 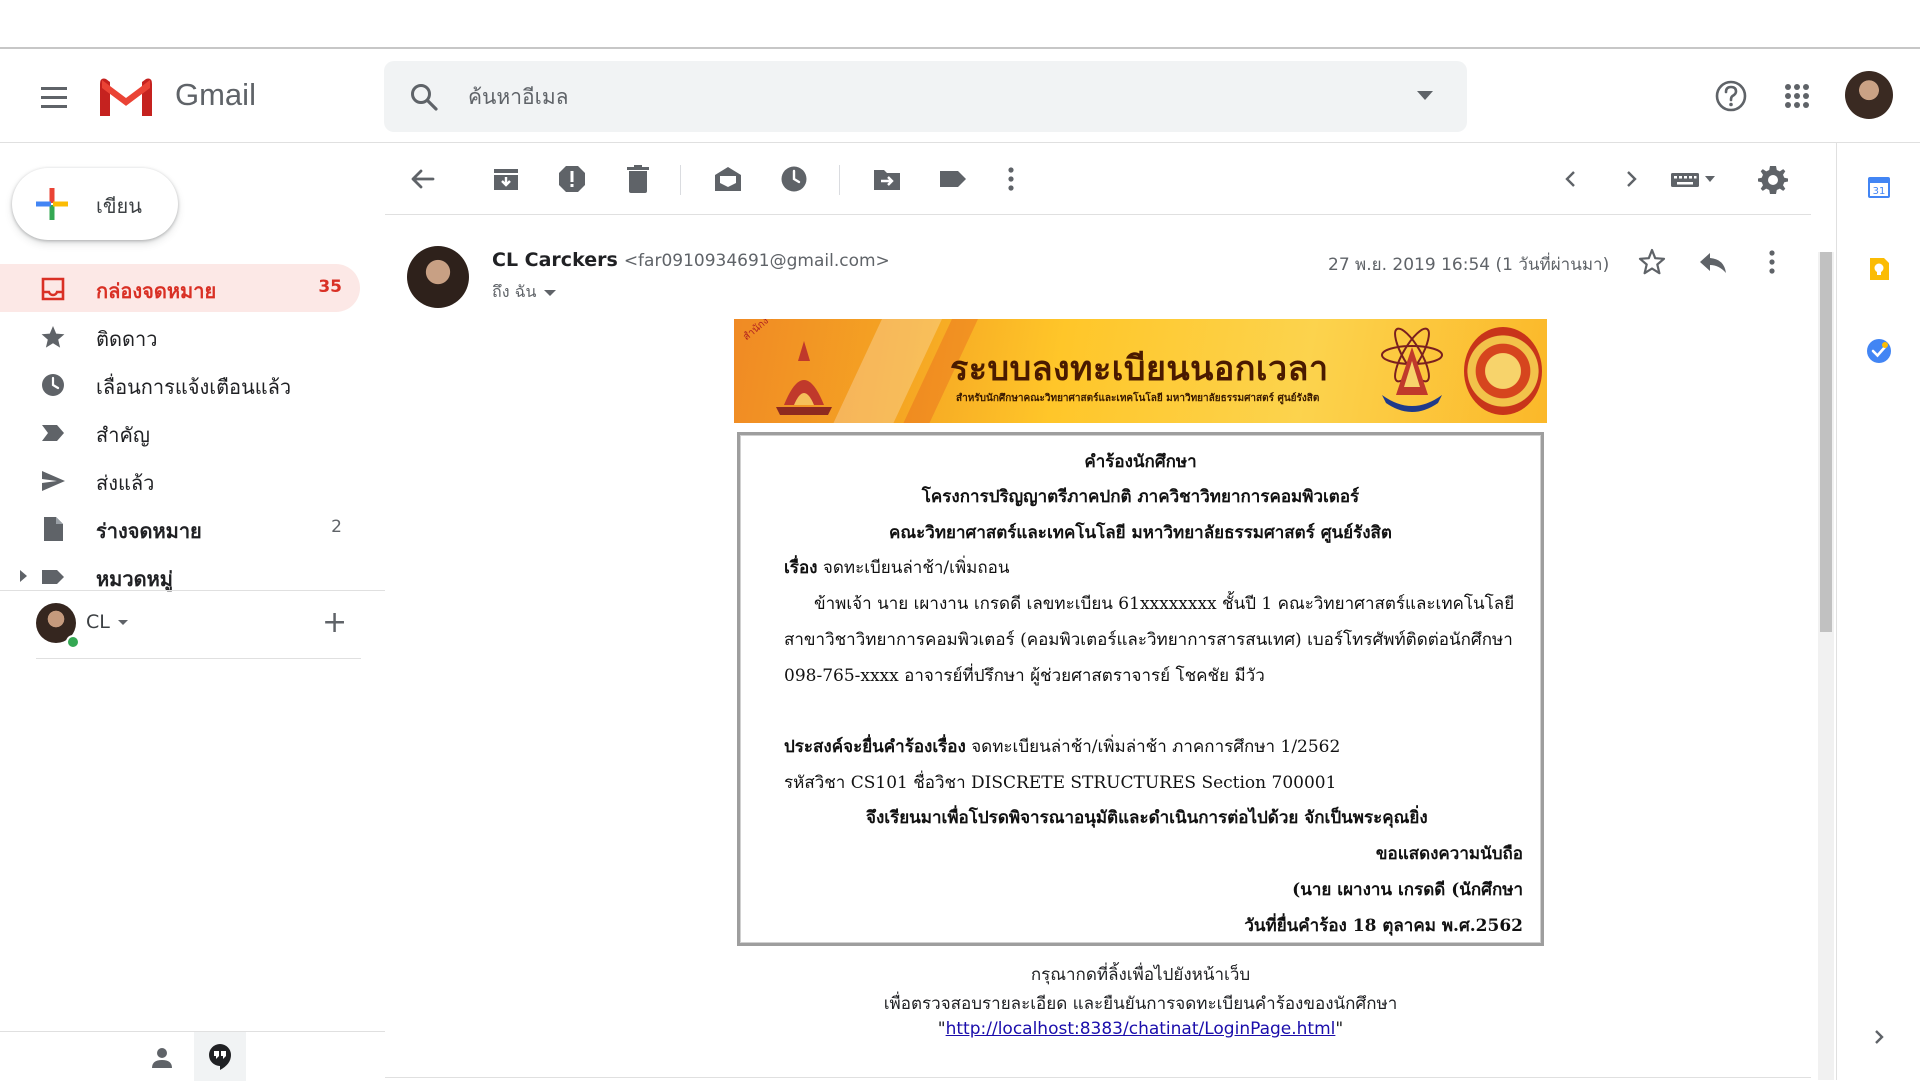 I want to click on draft-count: 2, so click(x=336, y=527).